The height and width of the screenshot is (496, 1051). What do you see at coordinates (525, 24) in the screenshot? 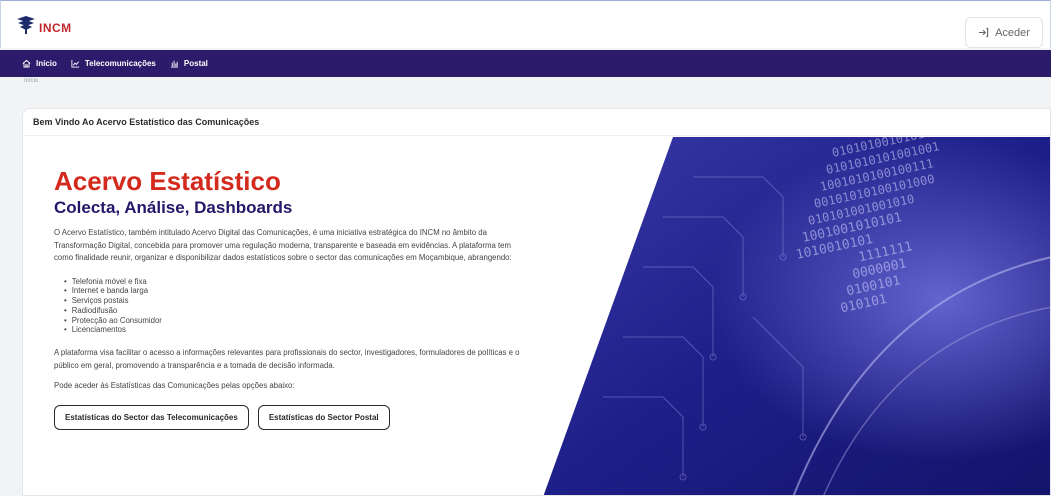
I see `top-header: INCM Aceder` at bounding box center [525, 24].